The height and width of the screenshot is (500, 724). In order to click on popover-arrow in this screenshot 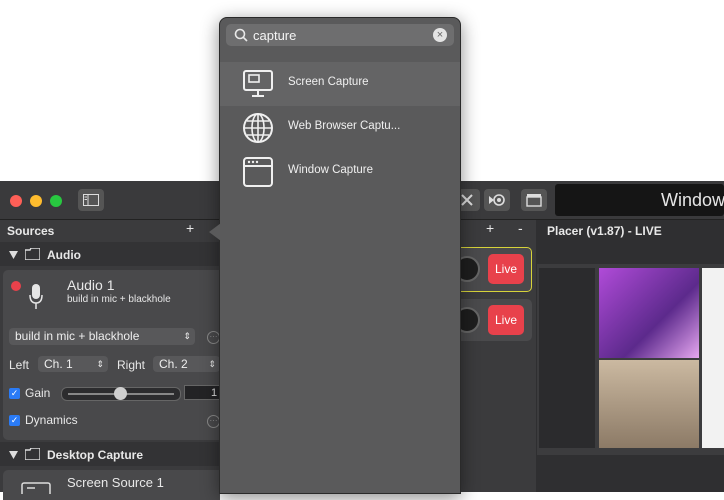, I will do `click(215, 232)`.